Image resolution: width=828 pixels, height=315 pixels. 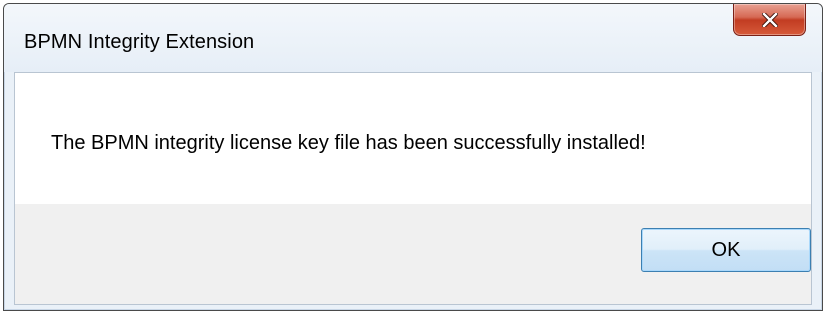 I want to click on close-button, so click(x=769, y=20).